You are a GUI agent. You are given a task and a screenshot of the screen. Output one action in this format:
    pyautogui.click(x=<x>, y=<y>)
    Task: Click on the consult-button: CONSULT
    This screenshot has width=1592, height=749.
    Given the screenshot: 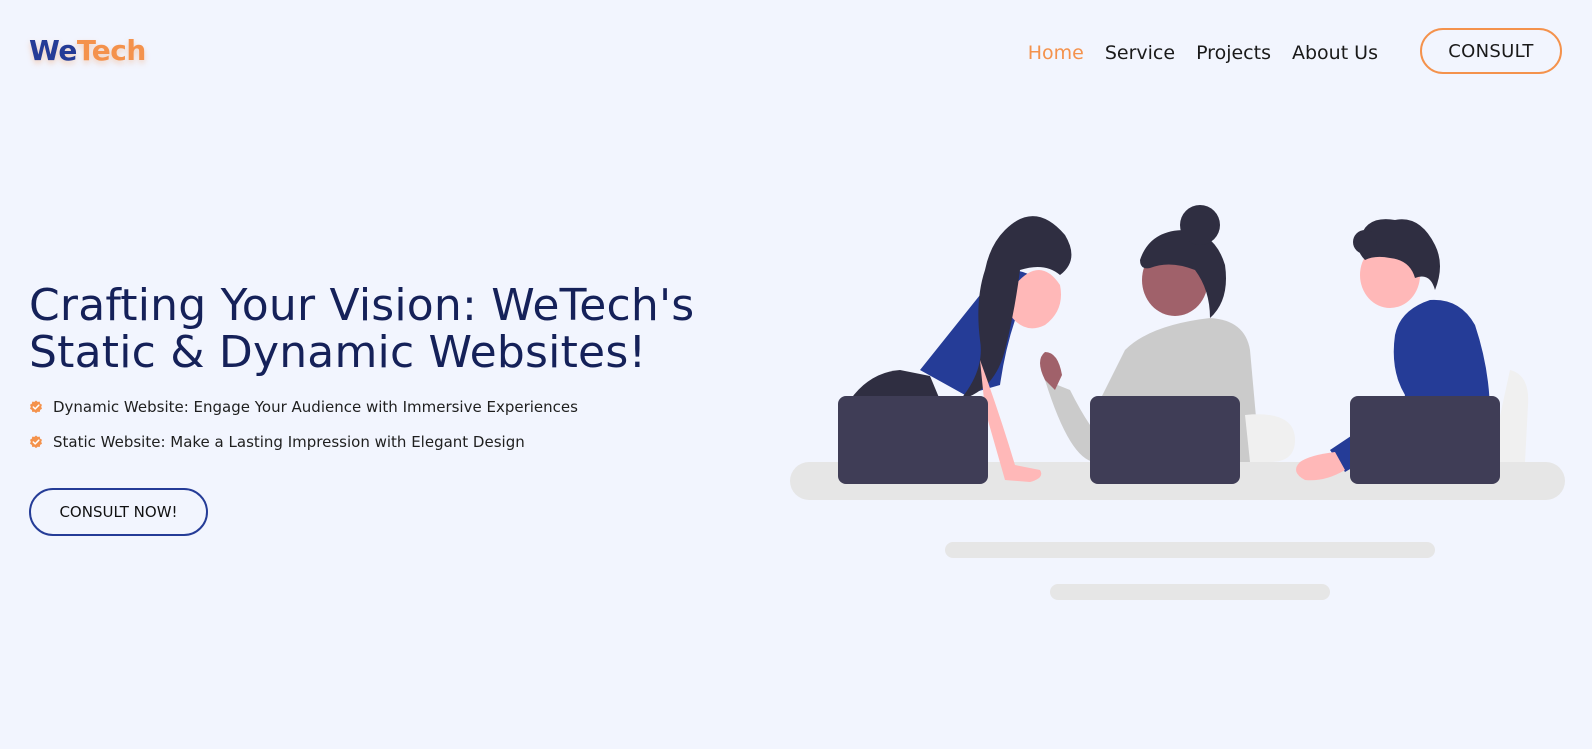 What is the action you would take?
    pyautogui.click(x=1491, y=51)
    